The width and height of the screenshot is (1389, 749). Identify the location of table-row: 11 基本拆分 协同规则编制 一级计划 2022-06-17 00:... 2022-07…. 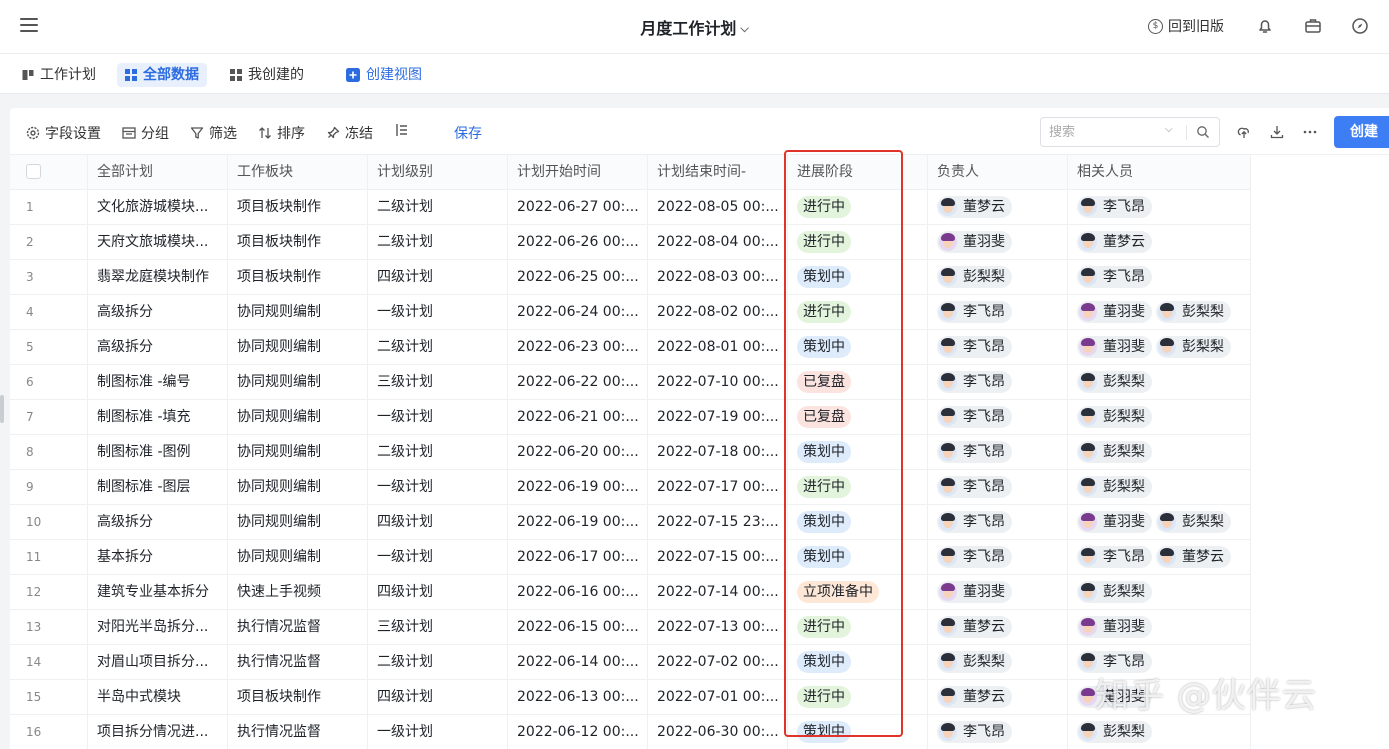
(630, 557).